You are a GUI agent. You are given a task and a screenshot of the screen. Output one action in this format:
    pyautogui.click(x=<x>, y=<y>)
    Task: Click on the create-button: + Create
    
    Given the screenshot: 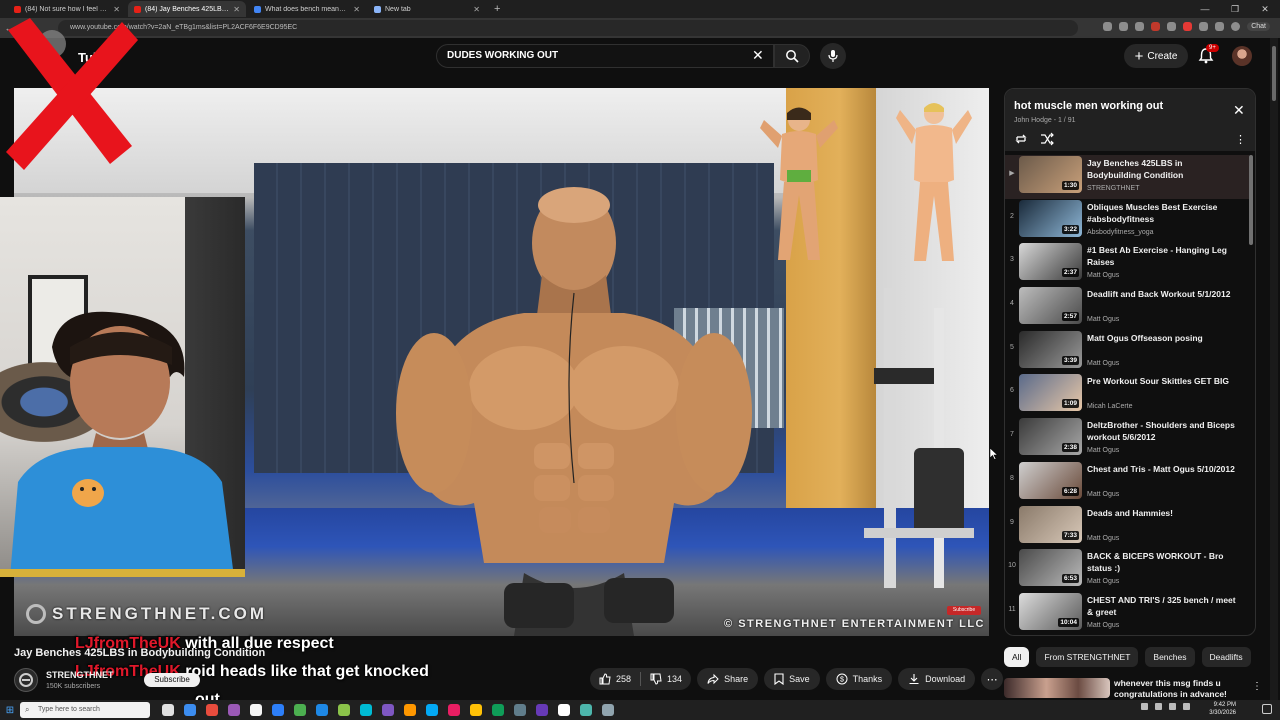 What is the action you would take?
    pyautogui.click(x=1156, y=56)
    